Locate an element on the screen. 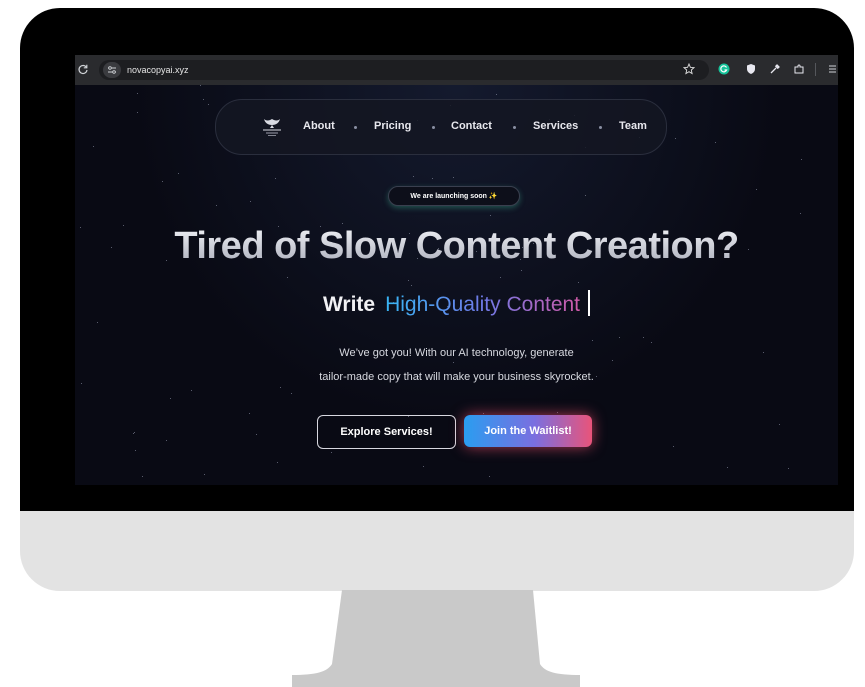  monitor-chin is located at coordinates (437, 551).